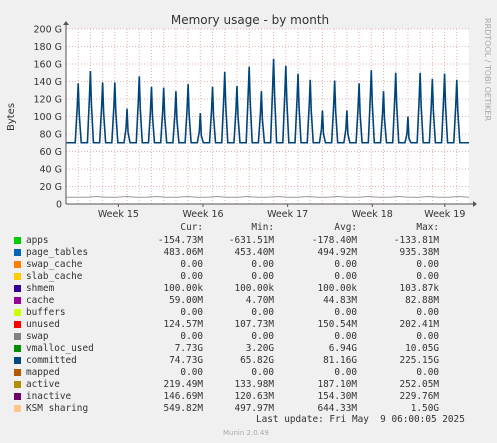 The height and width of the screenshot is (443, 497). What do you see at coordinates (342, 348) in the screenshot?
I see `legend-avg-value: 6.94G` at bounding box center [342, 348].